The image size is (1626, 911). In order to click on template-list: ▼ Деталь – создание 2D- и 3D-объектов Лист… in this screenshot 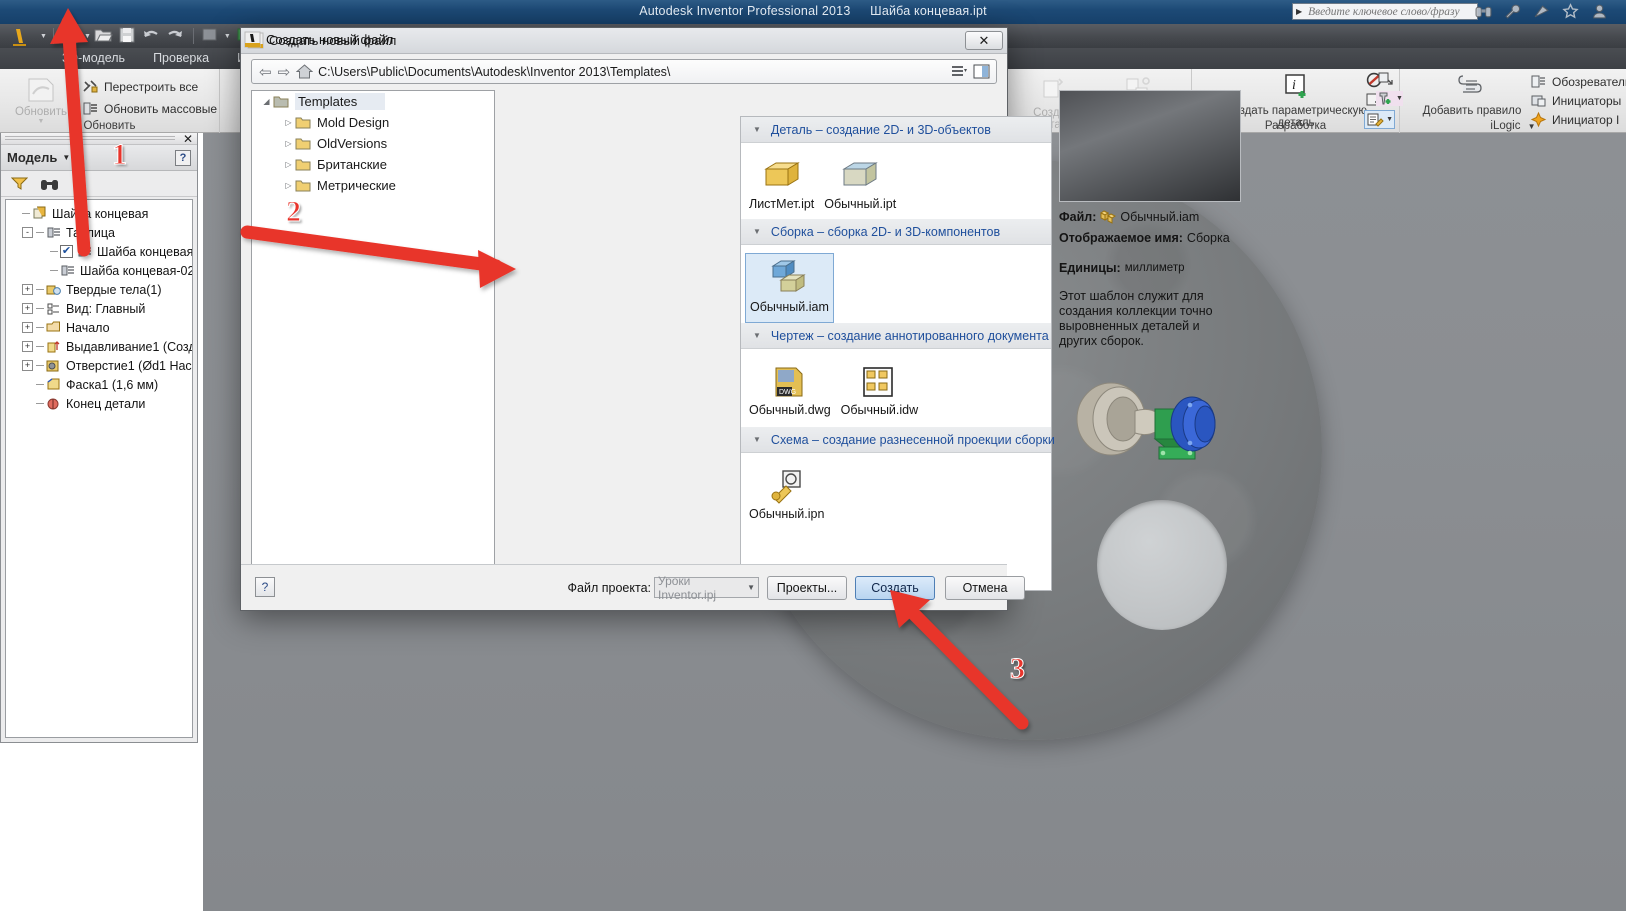, I will do `click(897, 353)`.